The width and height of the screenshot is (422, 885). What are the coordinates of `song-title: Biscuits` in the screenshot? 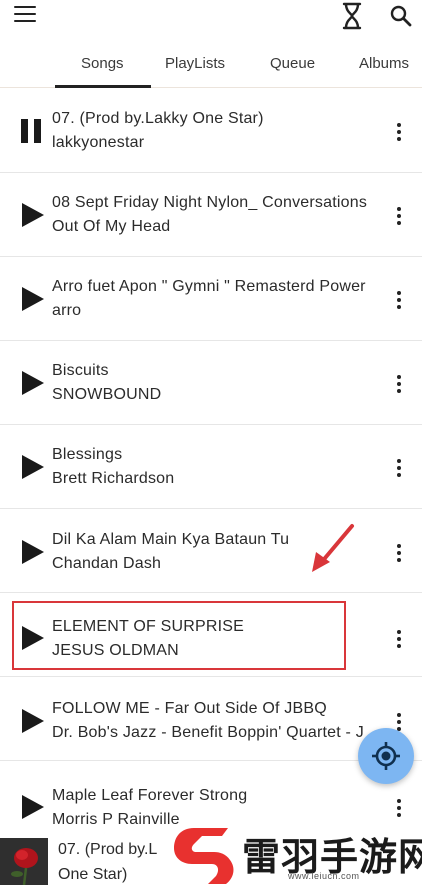 It's located at (80, 370).